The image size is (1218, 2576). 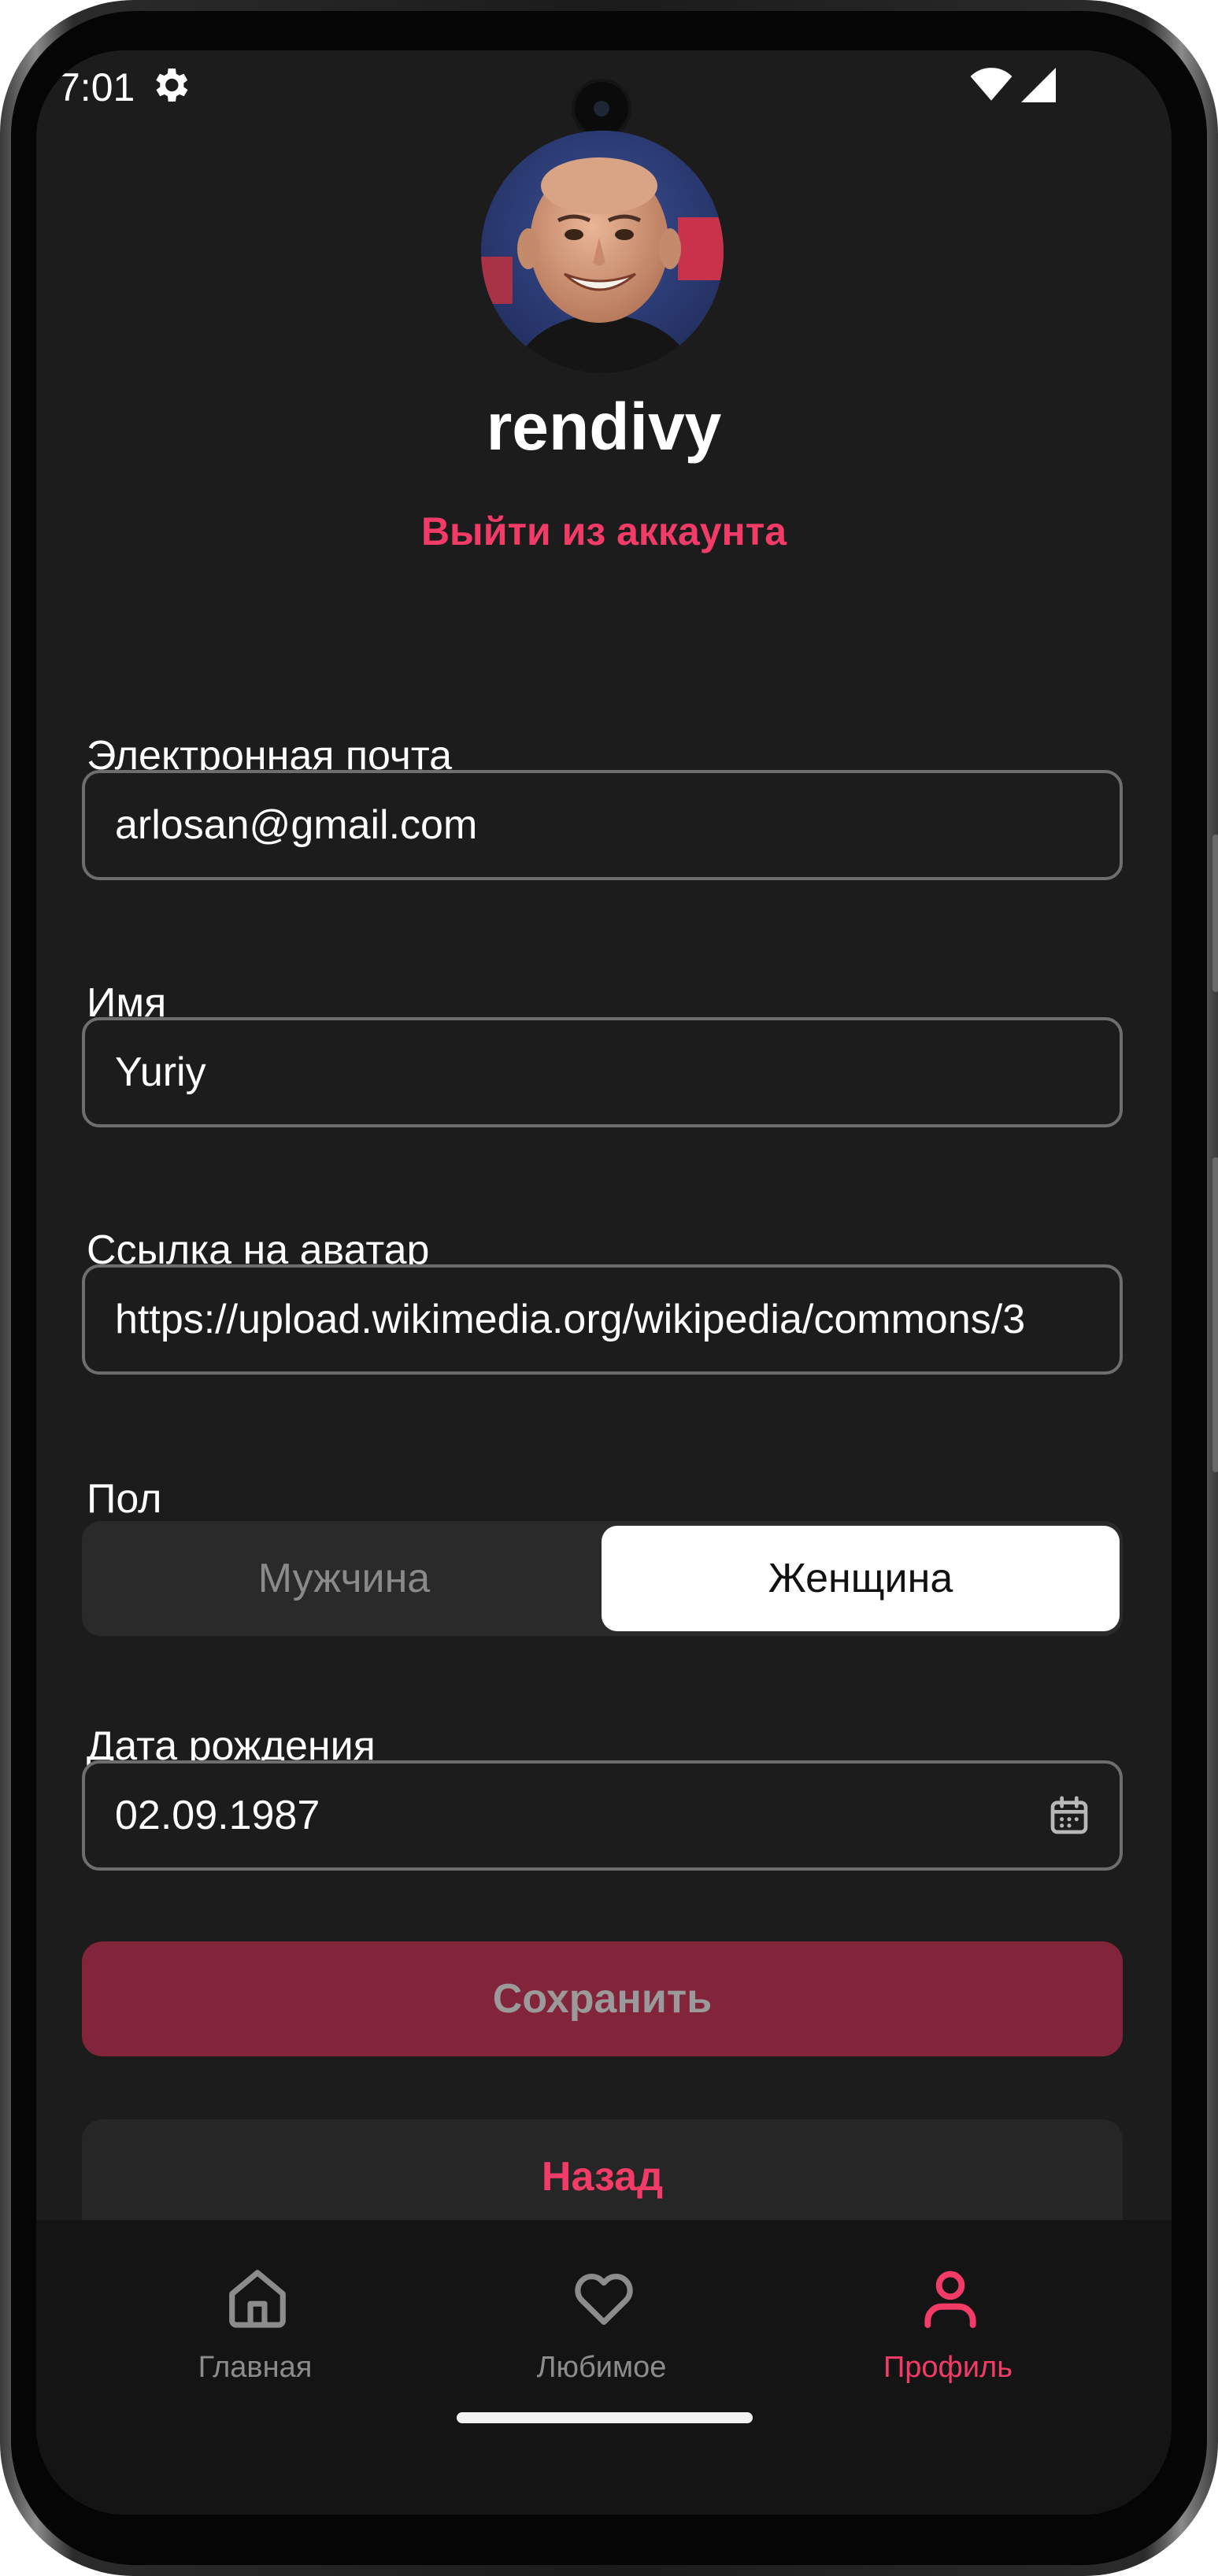 I want to click on nav-label-profile: Профиль, so click(x=948, y=2367).